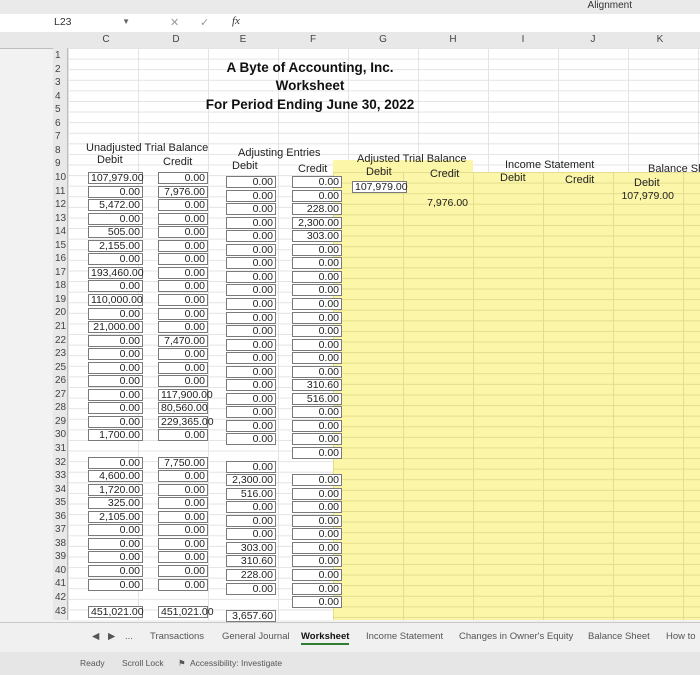 This screenshot has width=700, height=675. What do you see at coordinates (256, 636) in the screenshot?
I see `tab-general-journal: General Journal` at bounding box center [256, 636].